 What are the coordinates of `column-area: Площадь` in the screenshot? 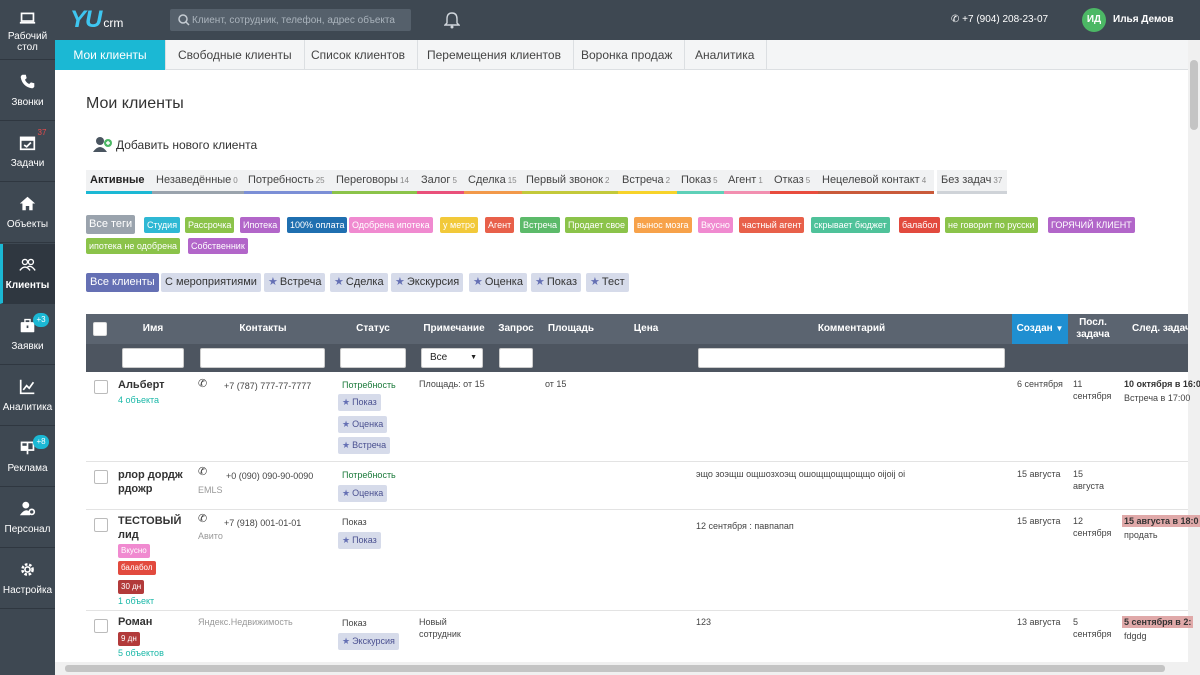 It's located at (571, 329).